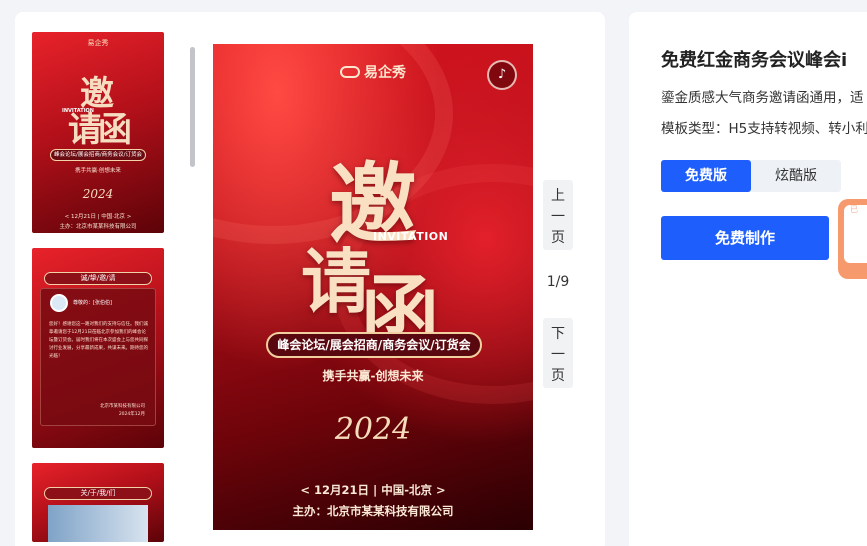 This screenshot has height=546, width=867. I want to click on poster-logo: 易企秀, so click(373, 72).